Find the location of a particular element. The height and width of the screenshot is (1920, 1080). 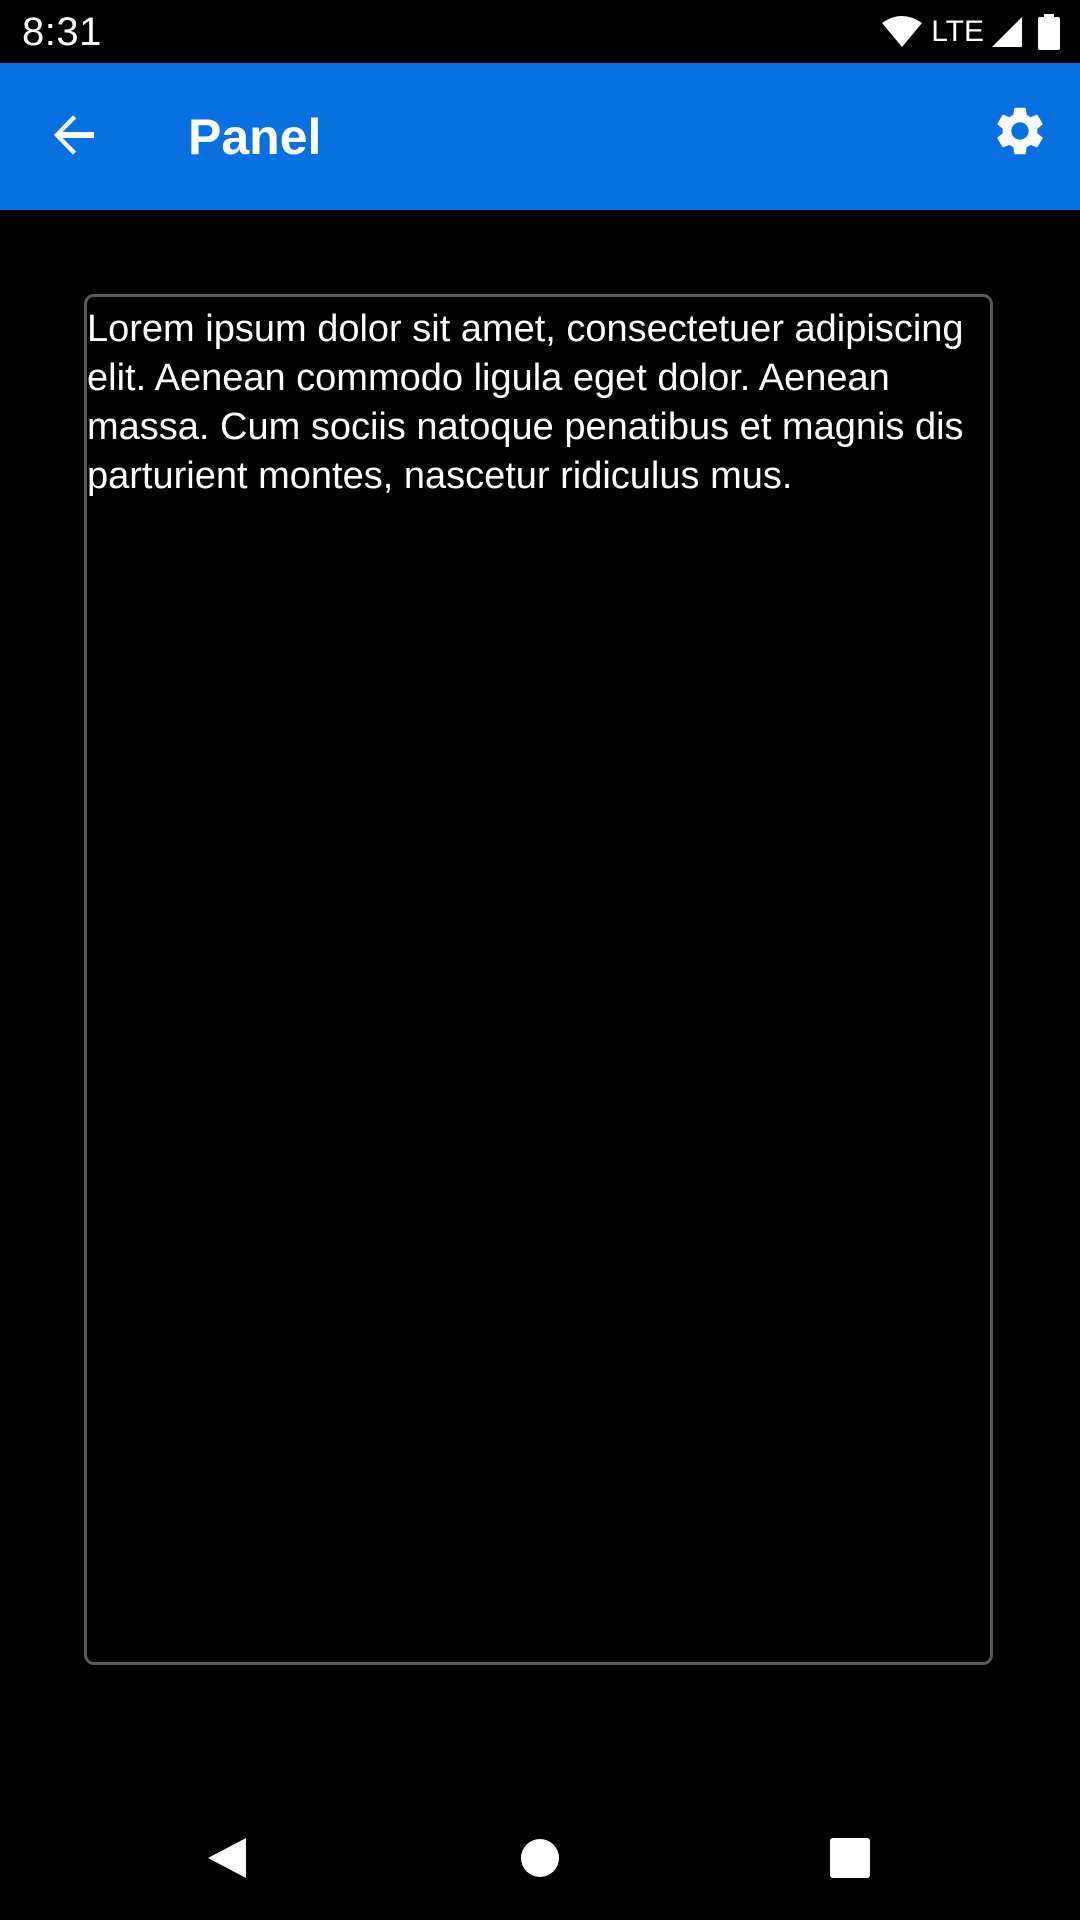

status-time: 8:31 is located at coordinates (62, 32).